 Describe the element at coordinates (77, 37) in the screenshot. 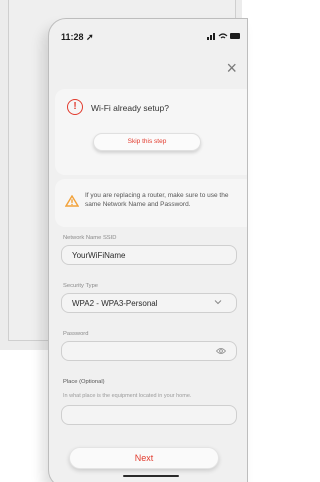

I see `status-time: 11:28 ➚` at that location.